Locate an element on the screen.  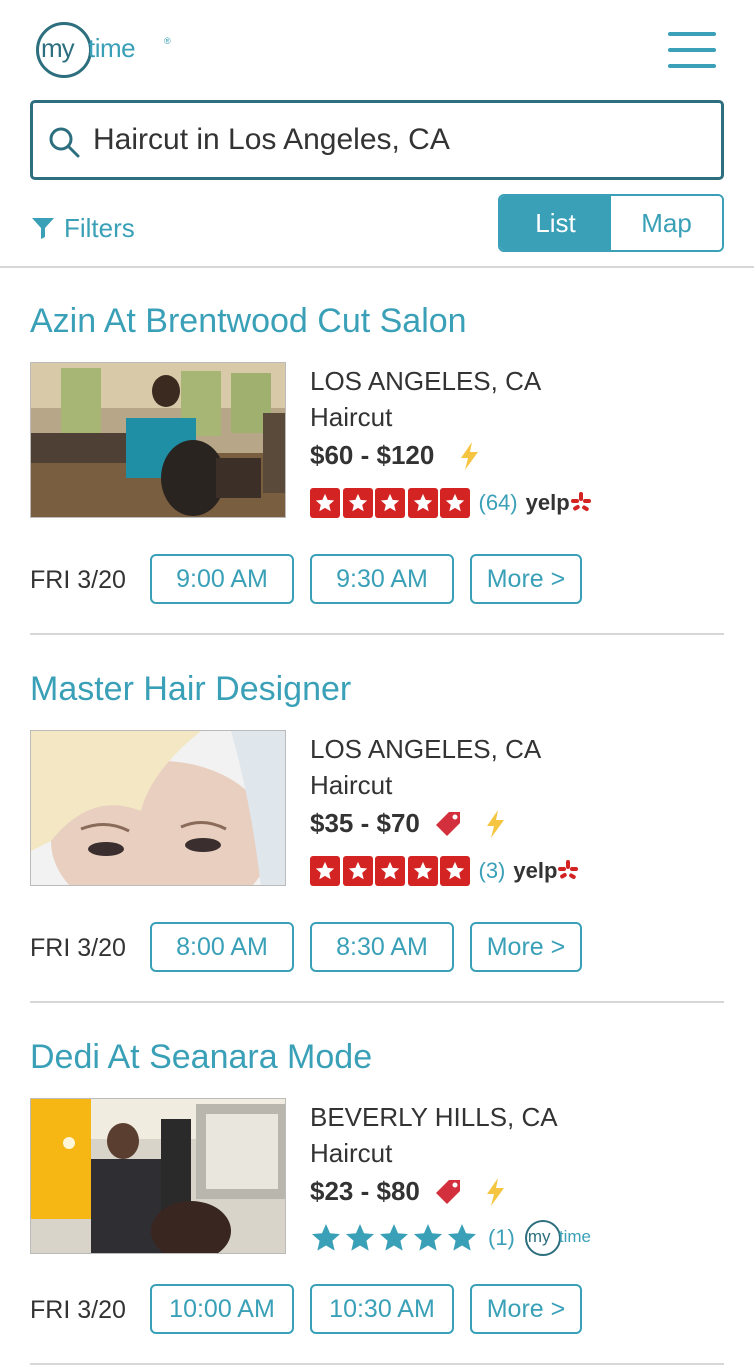
logo-time-text: time is located at coordinates (112, 48).